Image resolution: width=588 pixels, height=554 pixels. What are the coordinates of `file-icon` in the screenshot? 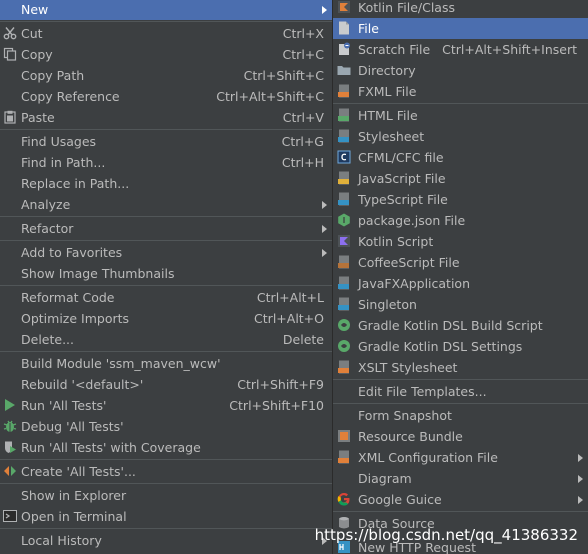 It's located at (344, 28).